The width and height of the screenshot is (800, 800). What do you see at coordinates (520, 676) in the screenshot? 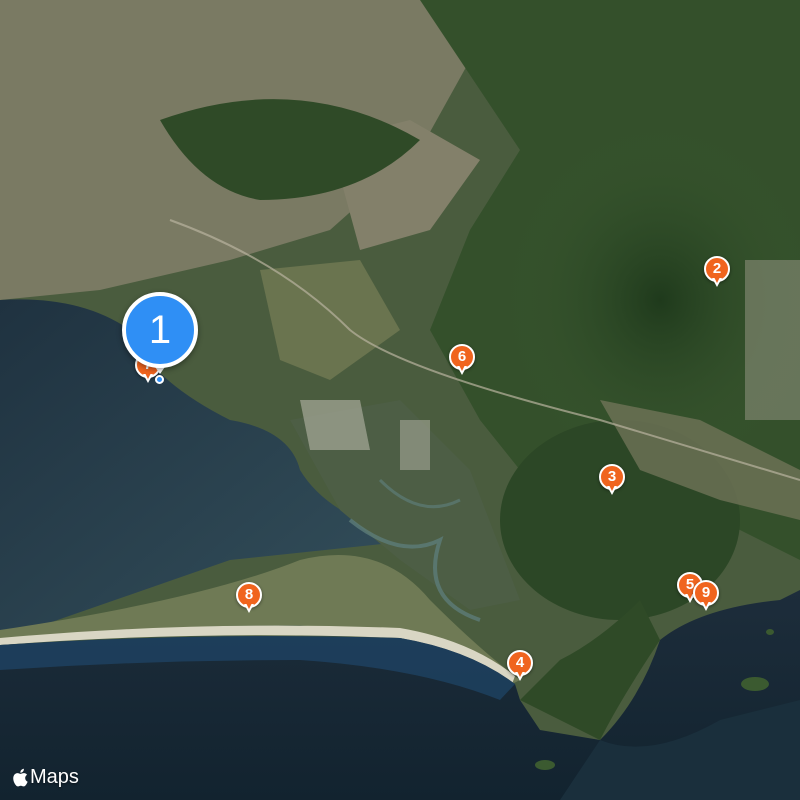
I see `marker-4-pointer` at bounding box center [520, 676].